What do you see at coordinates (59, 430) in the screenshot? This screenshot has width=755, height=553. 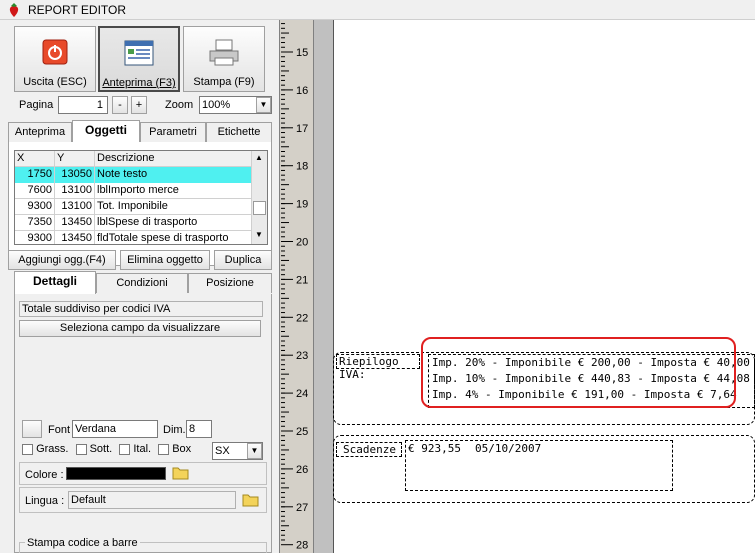 I see `font-label: Font` at bounding box center [59, 430].